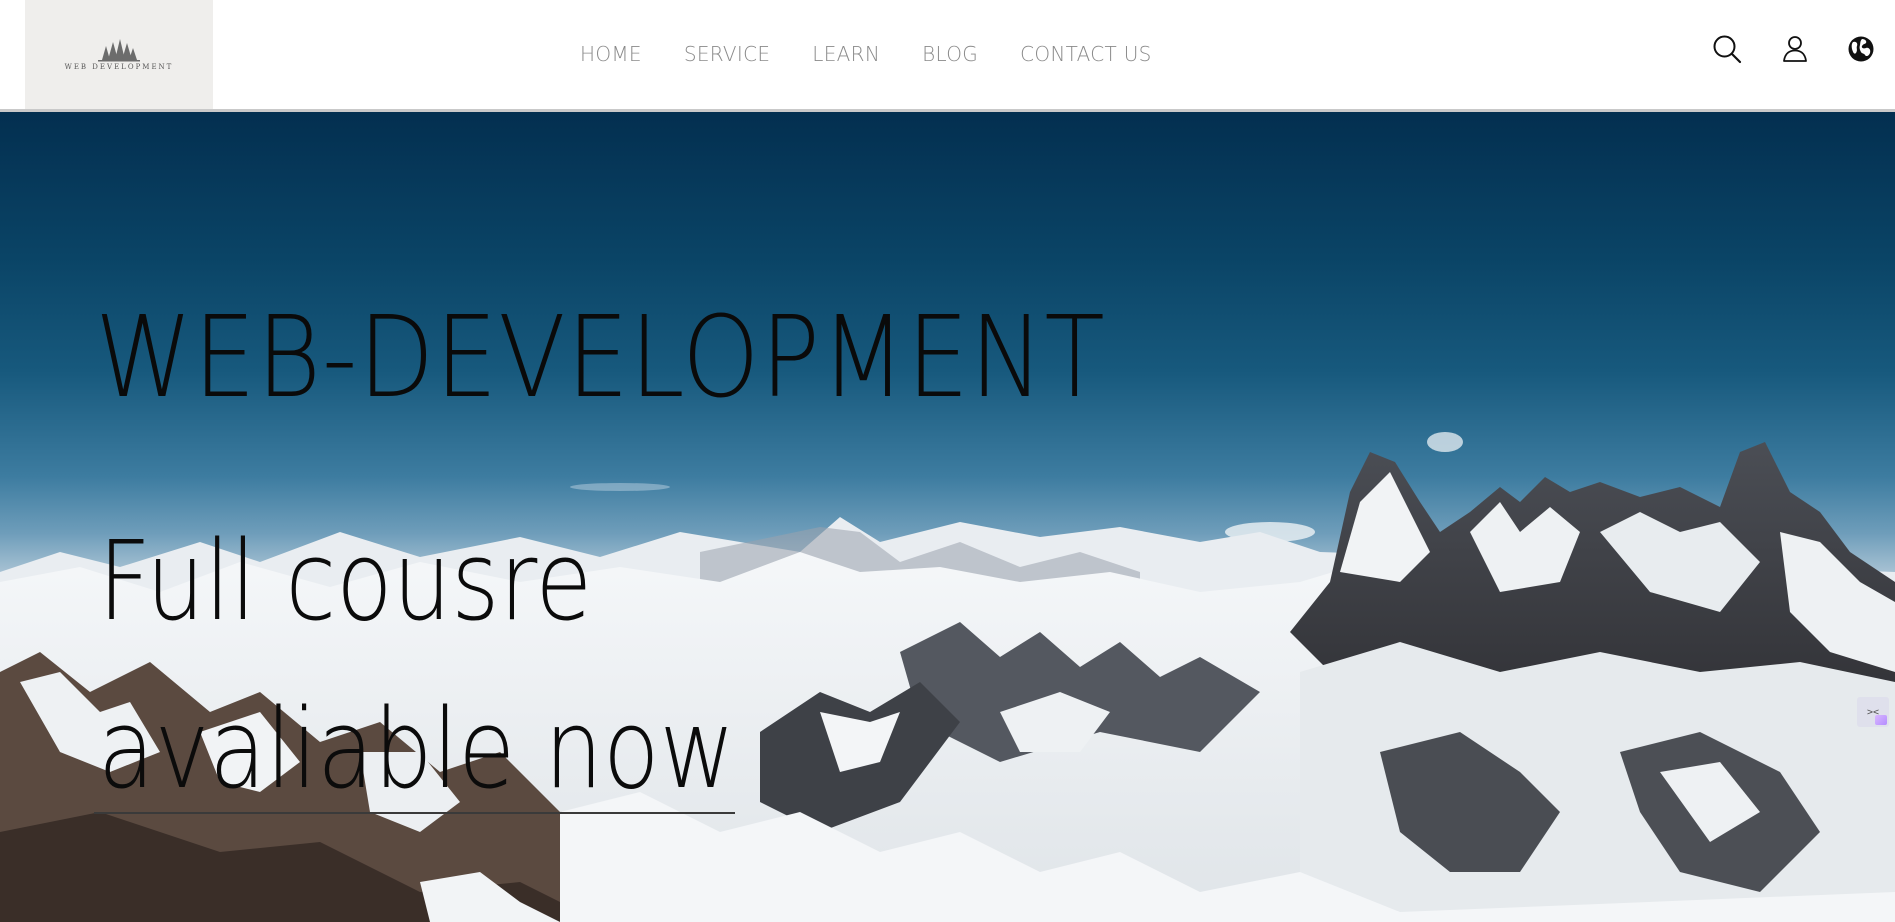 The width and height of the screenshot is (1895, 922). What do you see at coordinates (1795, 49) in the screenshot?
I see `user-icon` at bounding box center [1795, 49].